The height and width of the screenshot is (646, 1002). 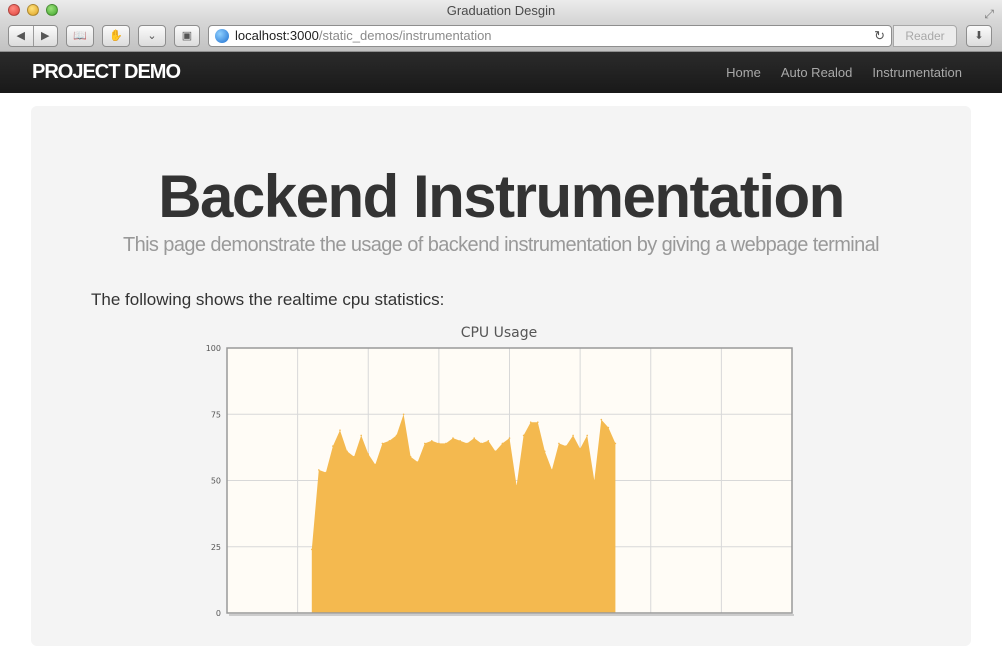 I want to click on y-tick-label: 100, so click(x=213, y=348).